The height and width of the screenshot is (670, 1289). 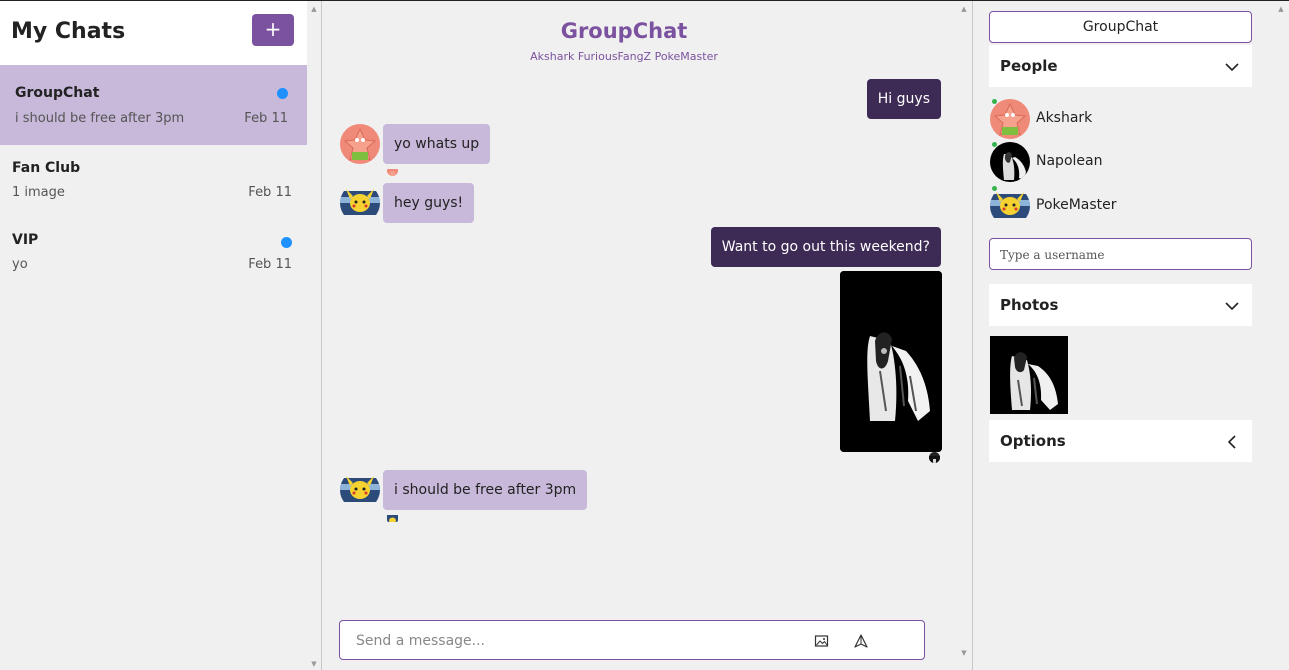 What do you see at coordinates (485, 490) in the screenshot?
I see `incoming-message-bubble: i should be free after 3pm` at bounding box center [485, 490].